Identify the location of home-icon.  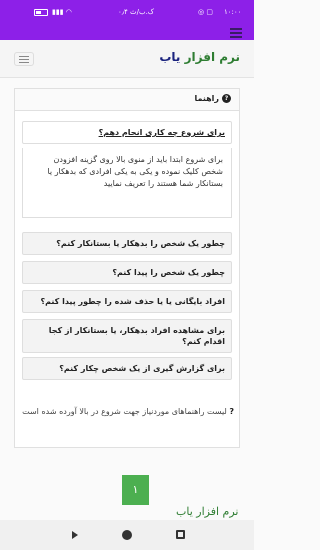
(127, 535).